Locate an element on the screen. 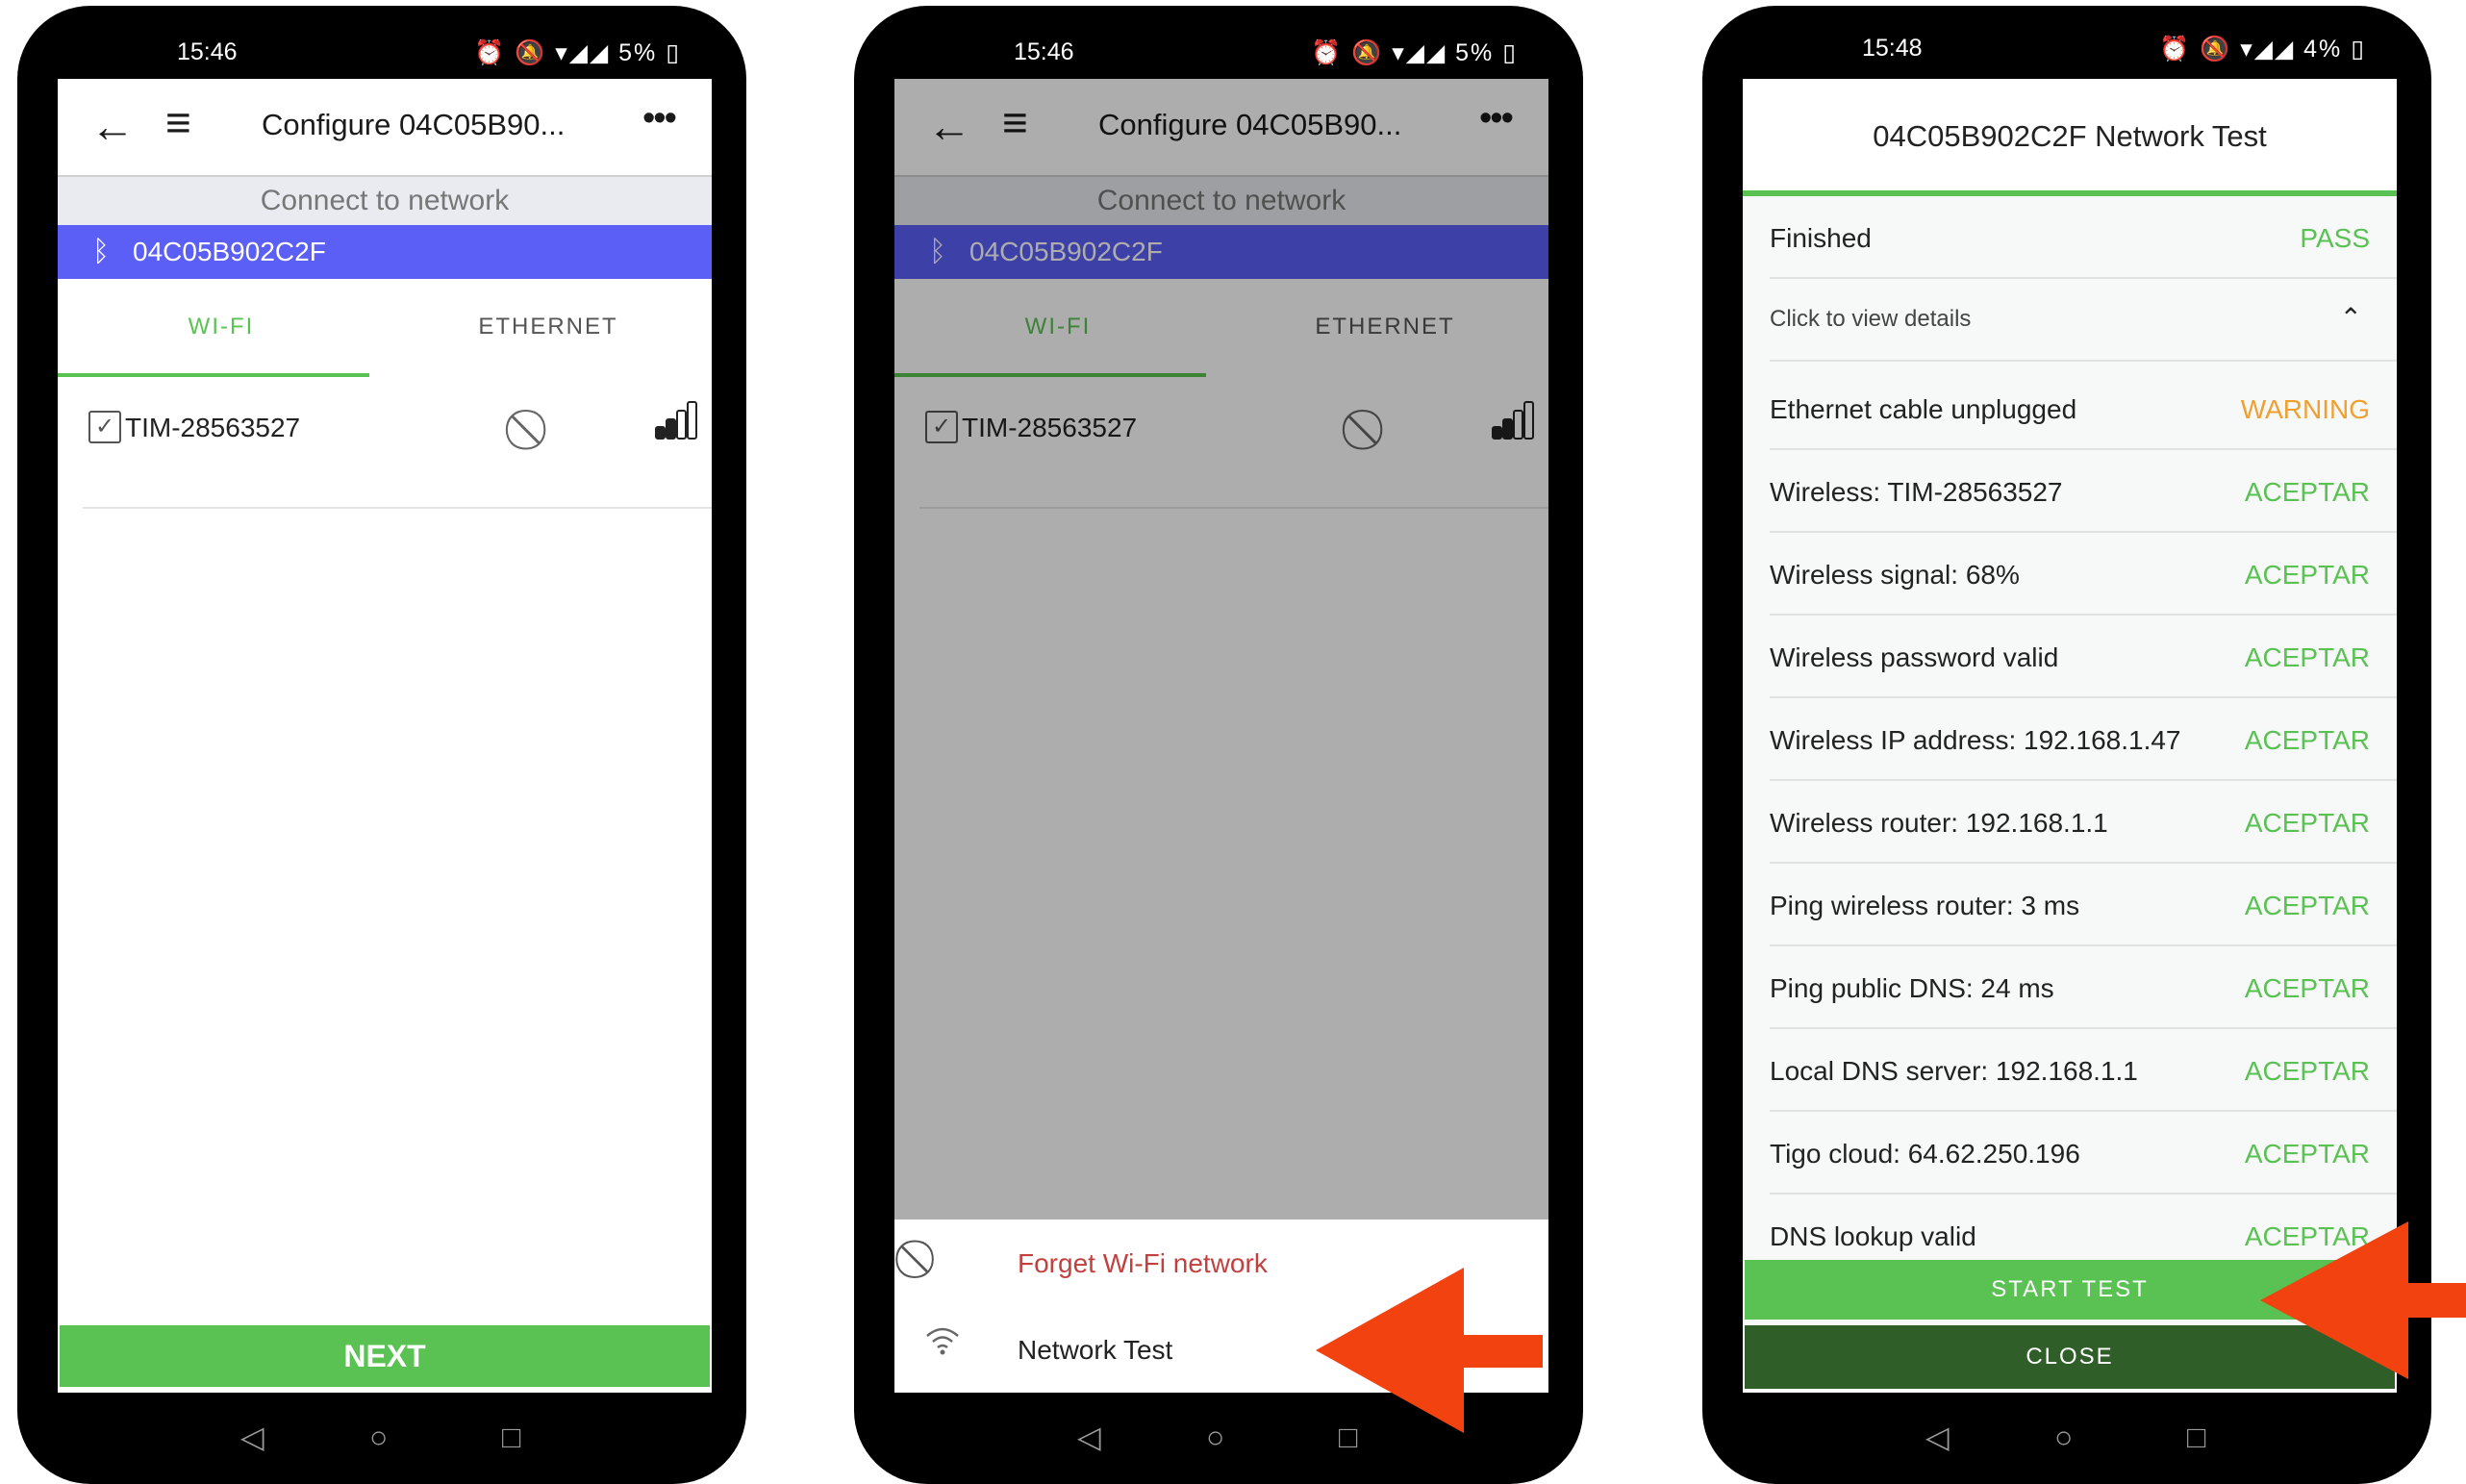 The width and height of the screenshot is (2466, 1484). test-header: 04C05B902C2F Network Test is located at coordinates (2070, 138).